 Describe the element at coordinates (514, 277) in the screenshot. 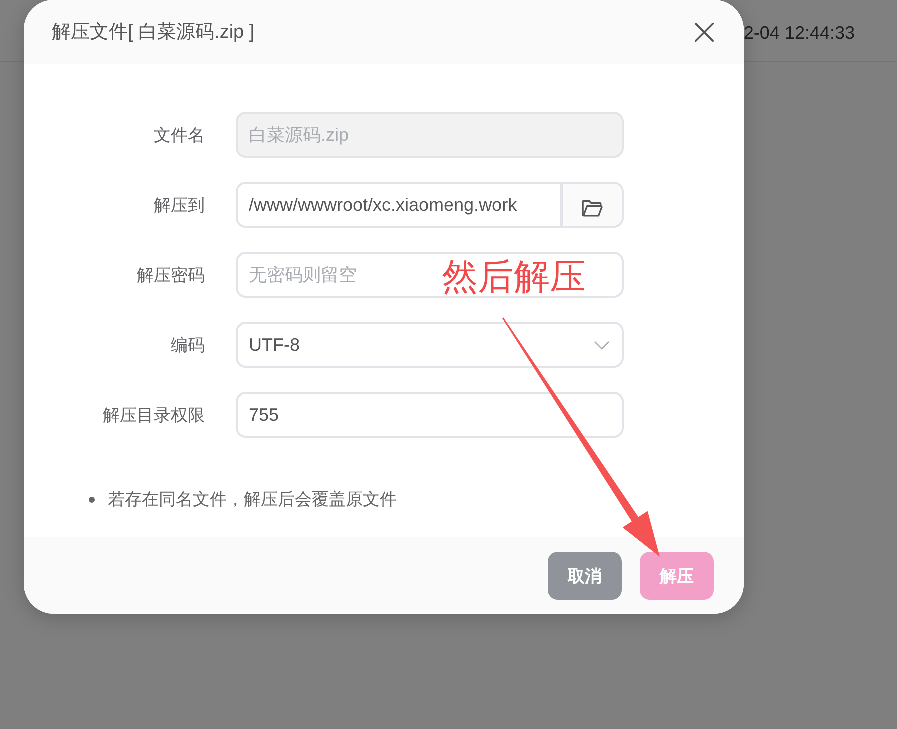

I see `annotation-text: 然后解压` at that location.